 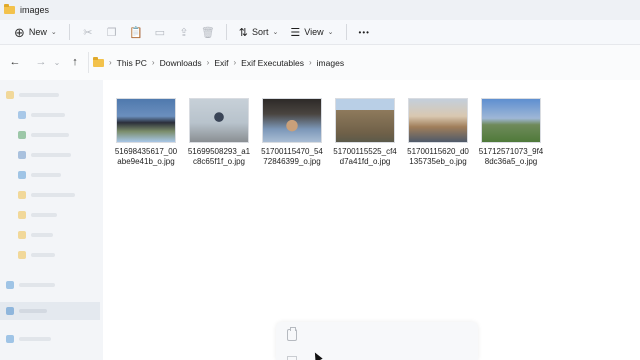 I want to click on view-icon: ☰, so click(x=295, y=32).